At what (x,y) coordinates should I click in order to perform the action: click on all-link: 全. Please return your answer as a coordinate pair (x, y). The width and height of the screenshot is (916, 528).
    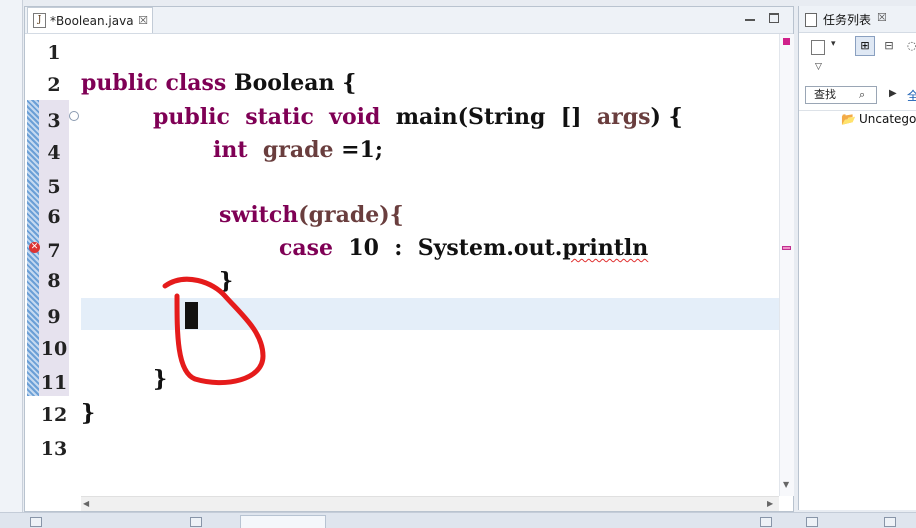
    Looking at the image, I should click on (911, 95).